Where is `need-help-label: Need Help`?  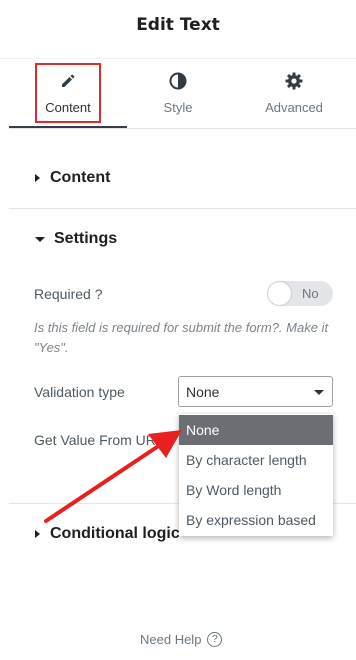 need-help-label: Need Help is located at coordinates (171, 639).